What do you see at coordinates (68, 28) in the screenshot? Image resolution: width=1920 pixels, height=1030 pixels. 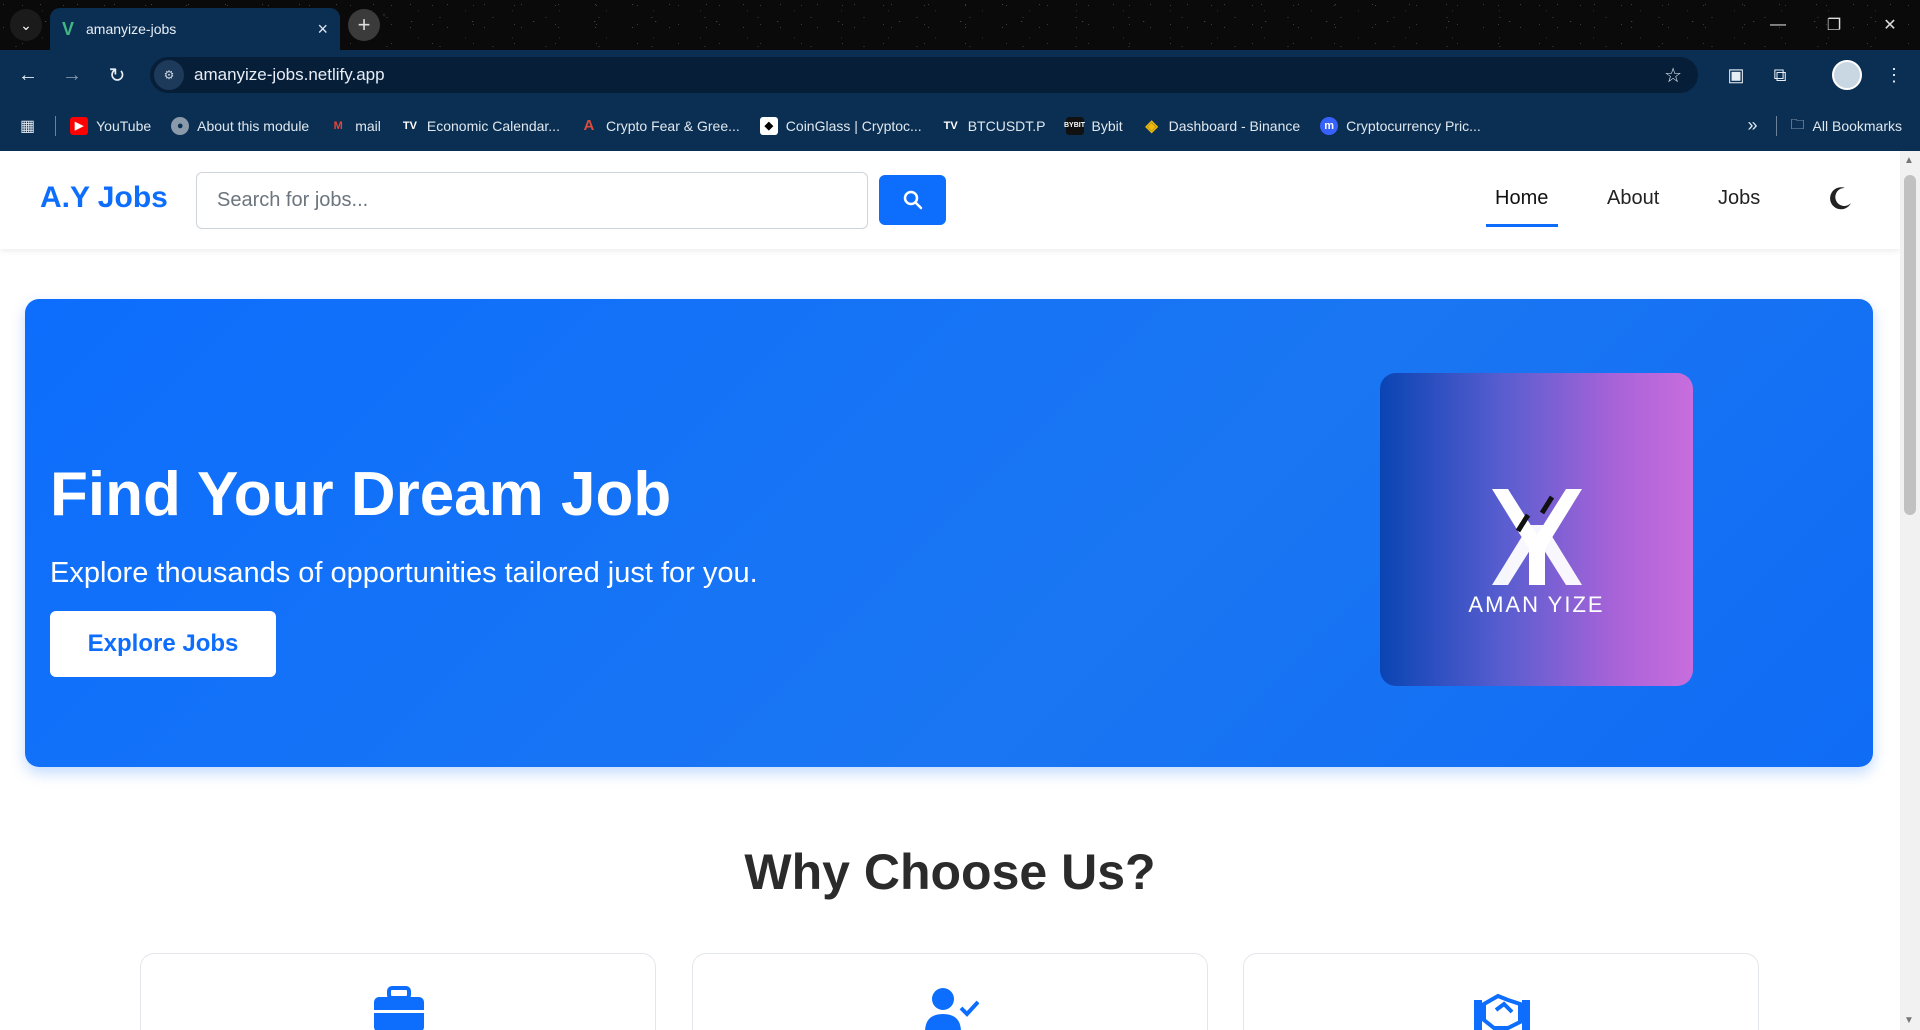 I see `vue-favicon-icon: V` at bounding box center [68, 28].